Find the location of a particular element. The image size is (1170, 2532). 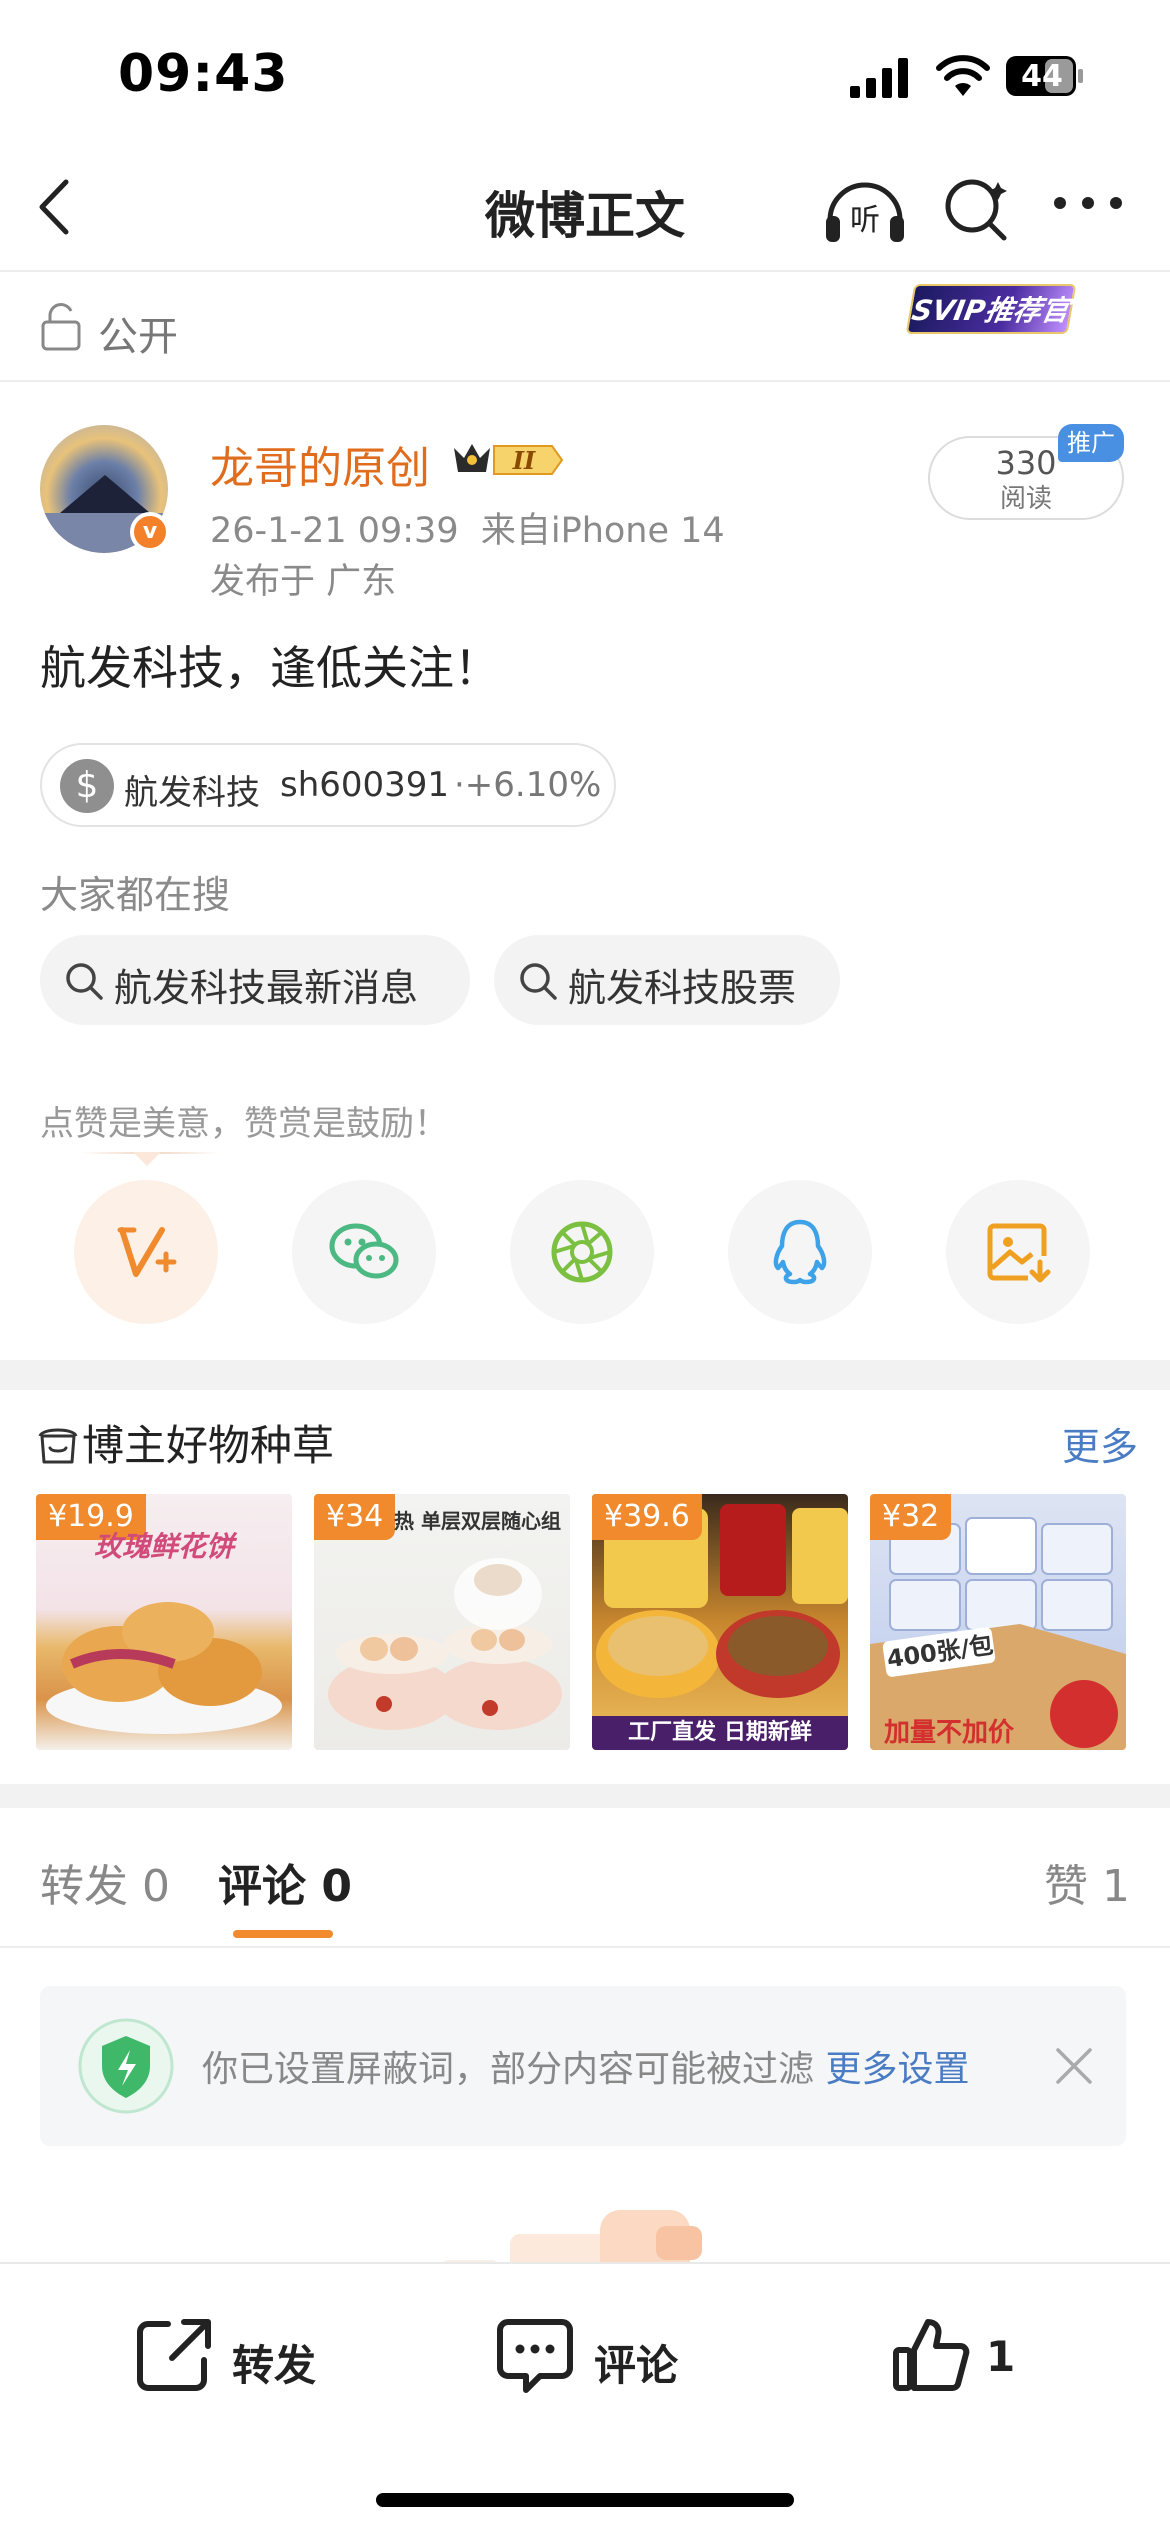

shield-icon is located at coordinates (126, 2066).